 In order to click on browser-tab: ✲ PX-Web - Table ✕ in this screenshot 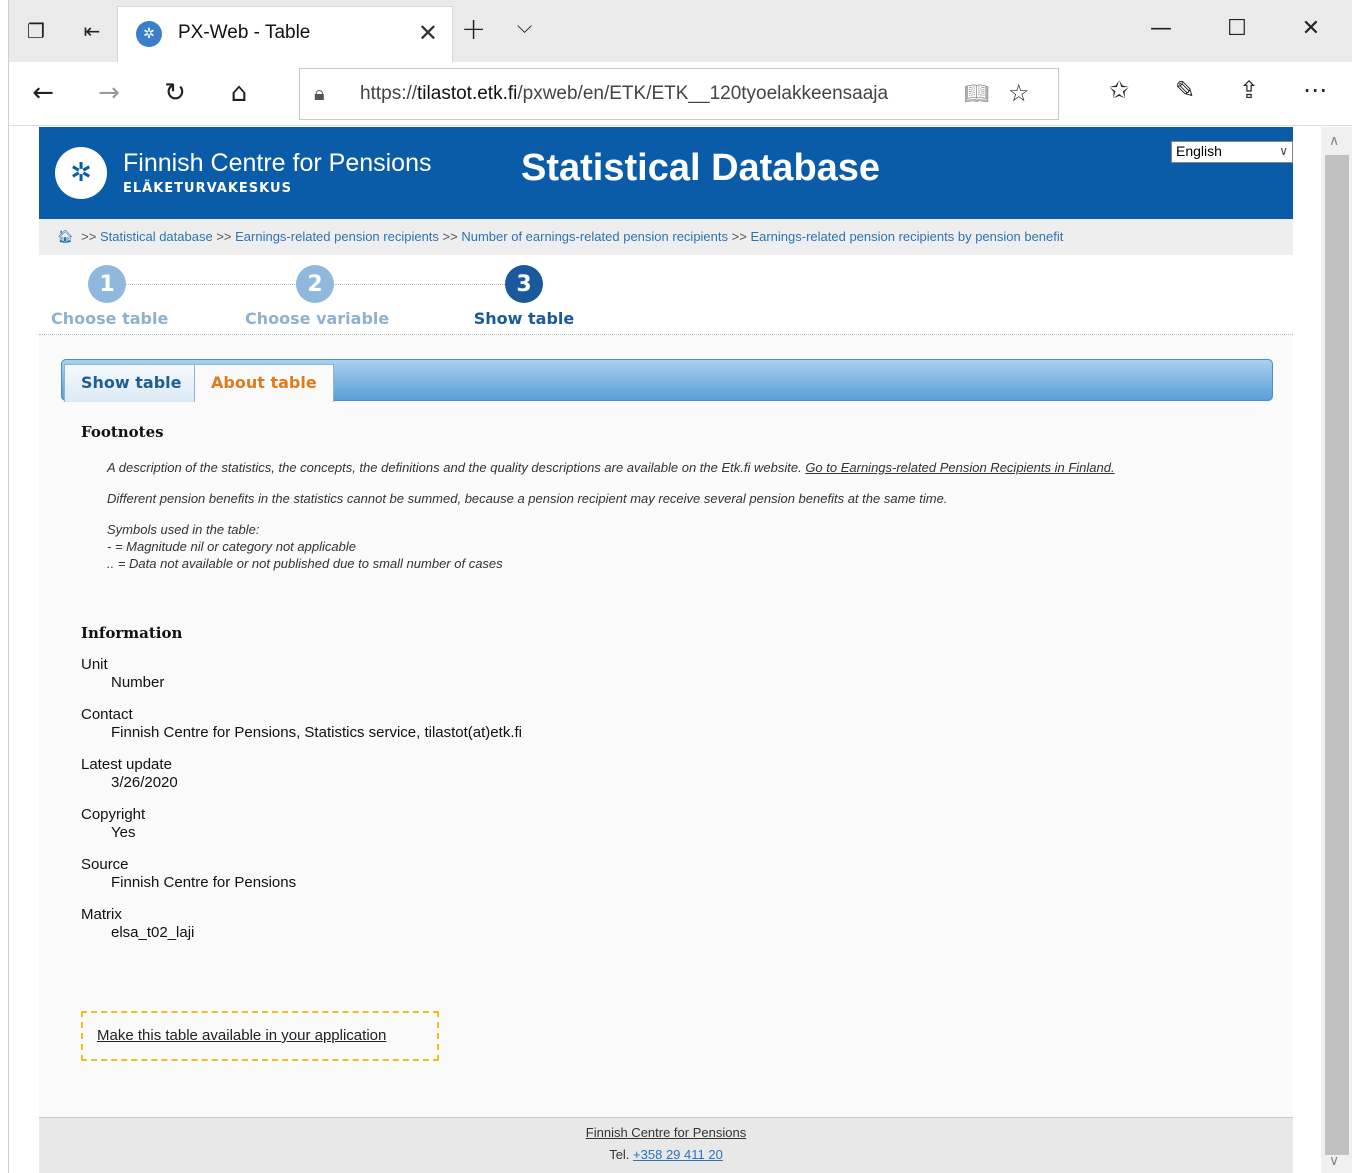, I will do `click(285, 34)`.